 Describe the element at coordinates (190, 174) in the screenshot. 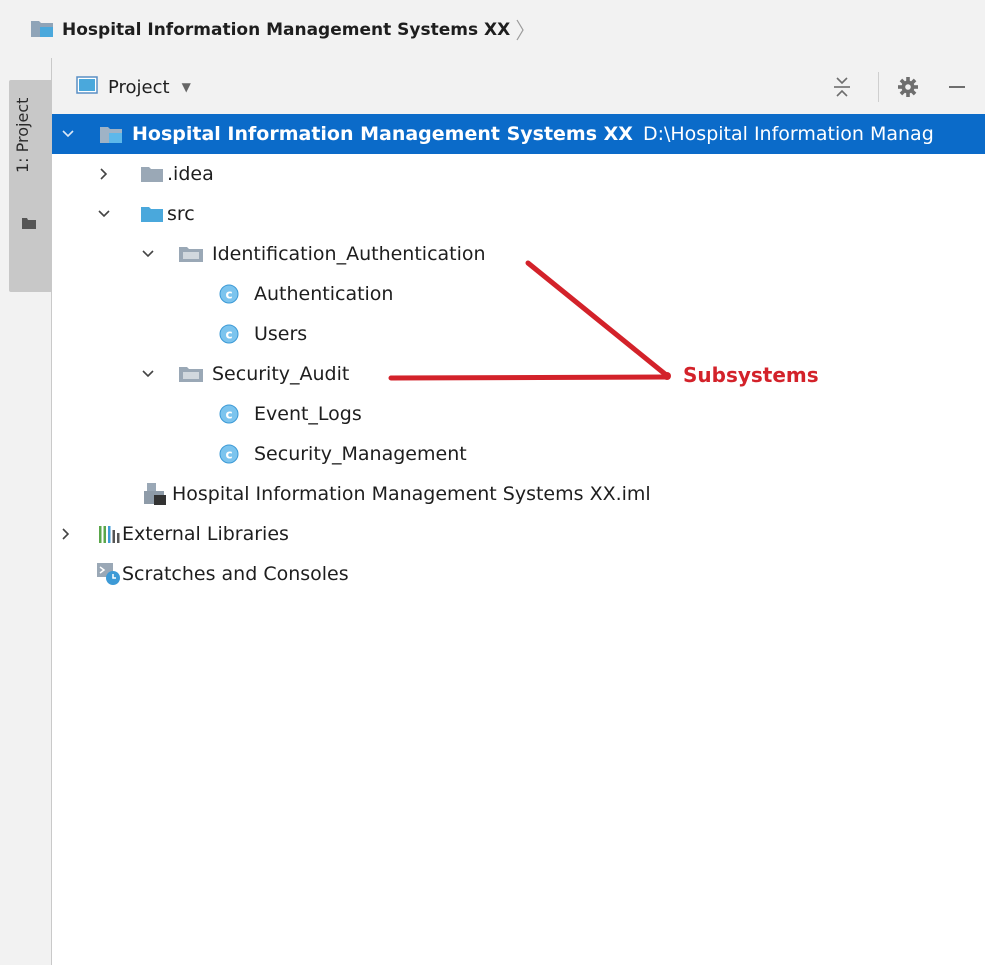

I see `tree-node-idea-label: .idea` at that location.